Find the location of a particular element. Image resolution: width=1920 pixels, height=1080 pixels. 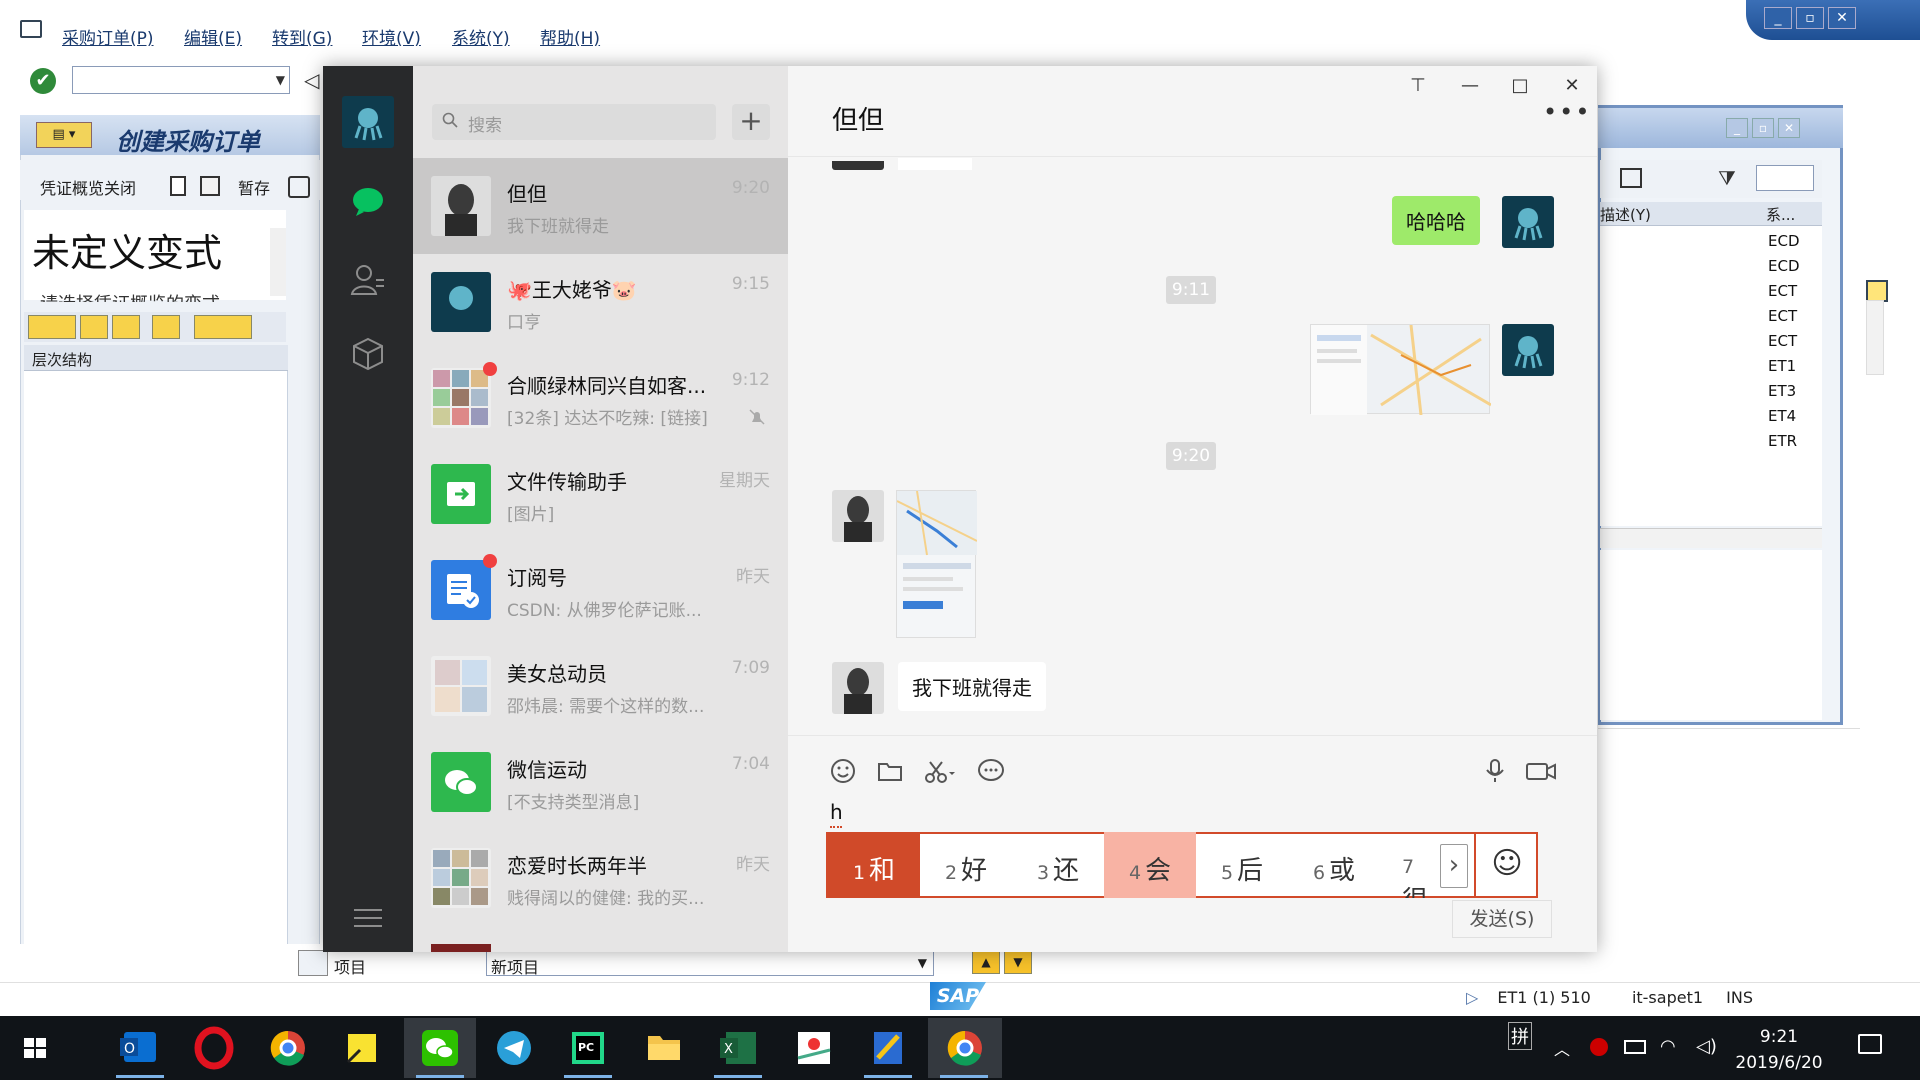

box-icon is located at coordinates (368, 354).